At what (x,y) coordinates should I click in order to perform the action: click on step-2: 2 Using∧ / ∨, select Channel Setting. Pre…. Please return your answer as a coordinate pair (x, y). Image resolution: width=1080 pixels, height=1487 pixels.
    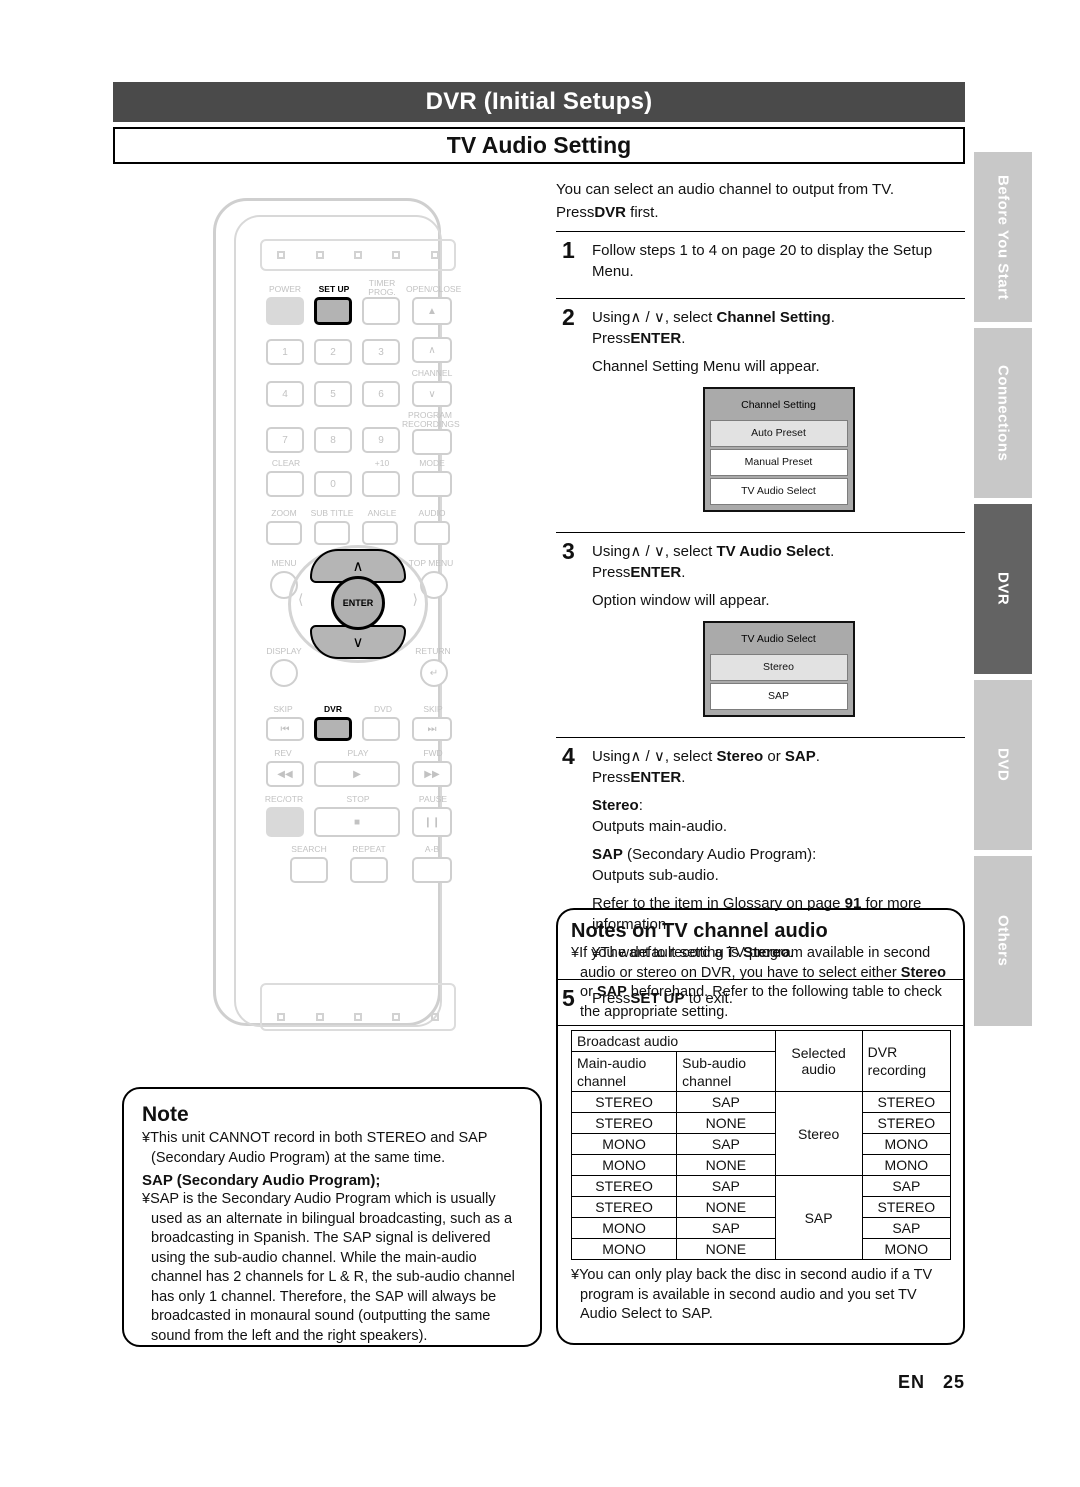
    Looking at the image, I should click on (760, 412).